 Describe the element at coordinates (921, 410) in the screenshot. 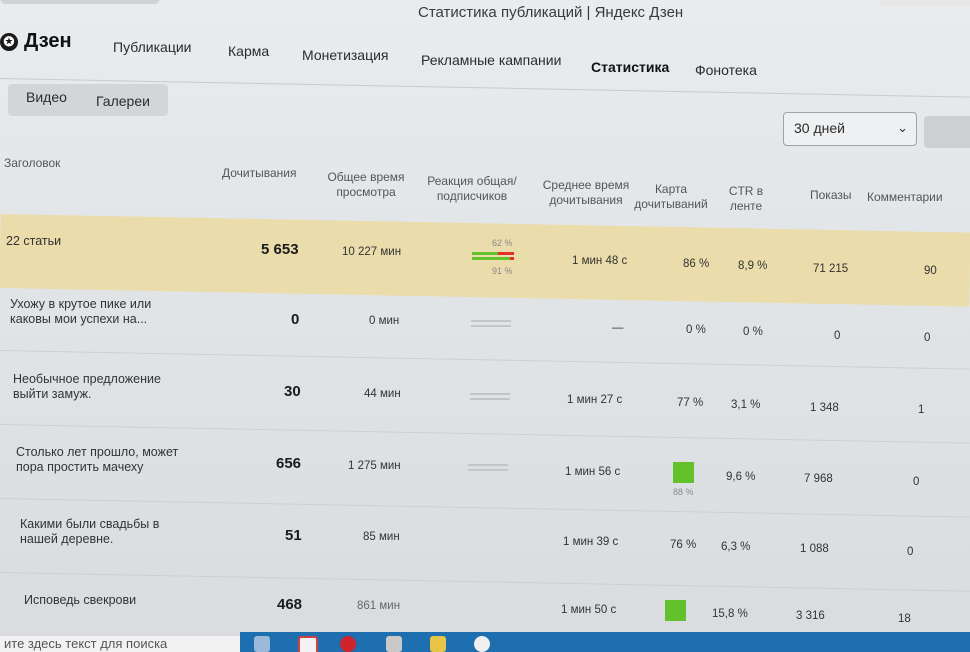

I see `article-comments: 1` at that location.